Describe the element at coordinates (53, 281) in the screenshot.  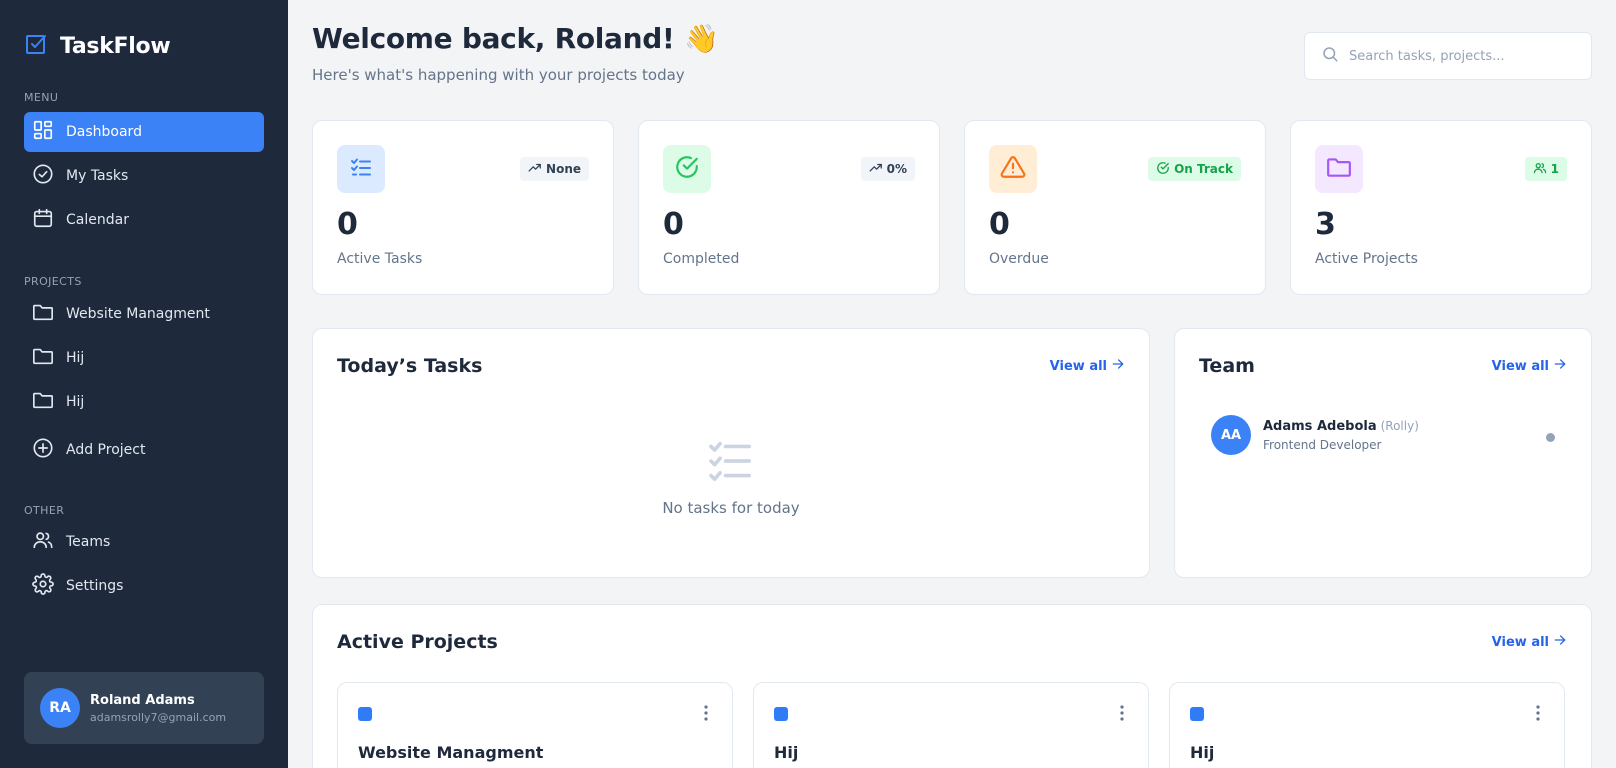
I see `projects-section-label: PROJECTS` at that location.